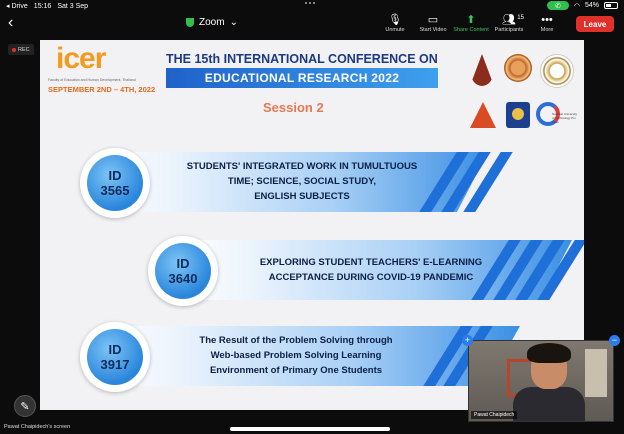 The image size is (624, 434). I want to click on back-to-app-link: ◂ Drive, so click(17, 6).